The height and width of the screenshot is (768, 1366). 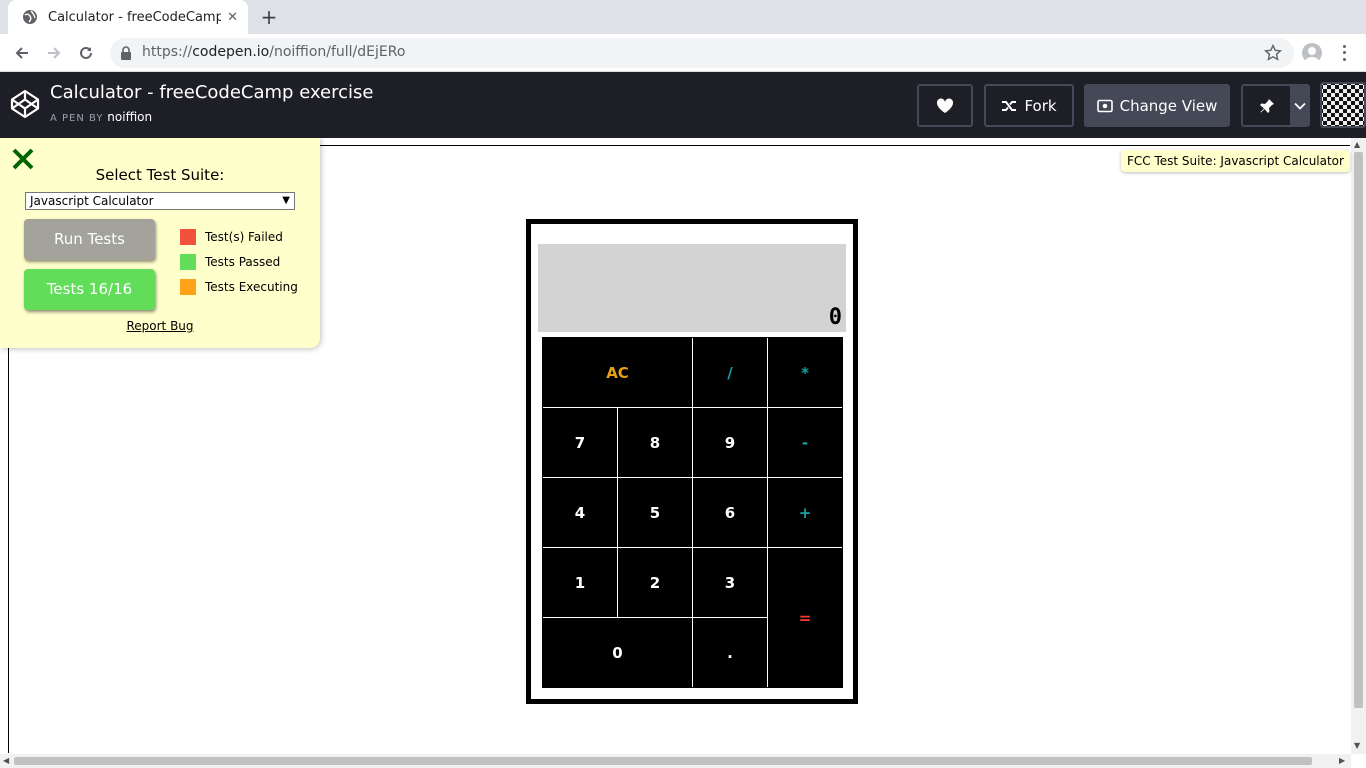 I want to click on report-bug-link: Report Bug, so click(x=160, y=326).